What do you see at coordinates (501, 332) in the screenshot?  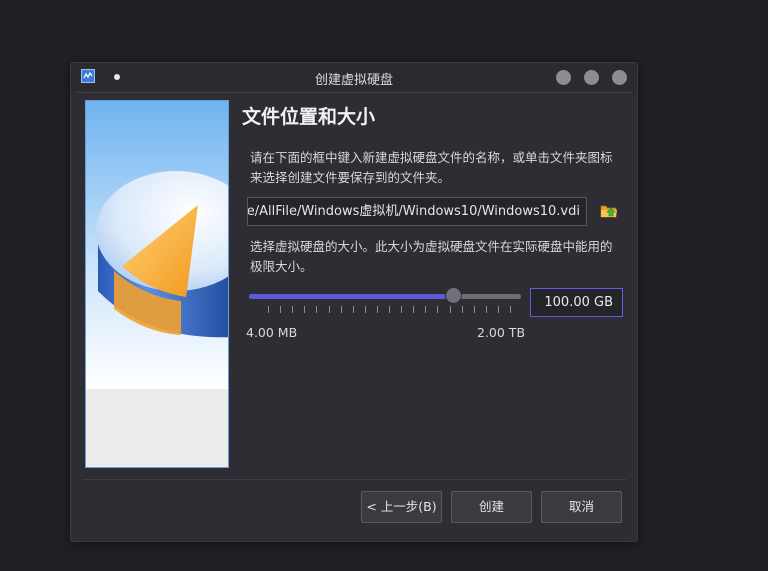 I see `size-max-label: 2.00 TB` at bounding box center [501, 332].